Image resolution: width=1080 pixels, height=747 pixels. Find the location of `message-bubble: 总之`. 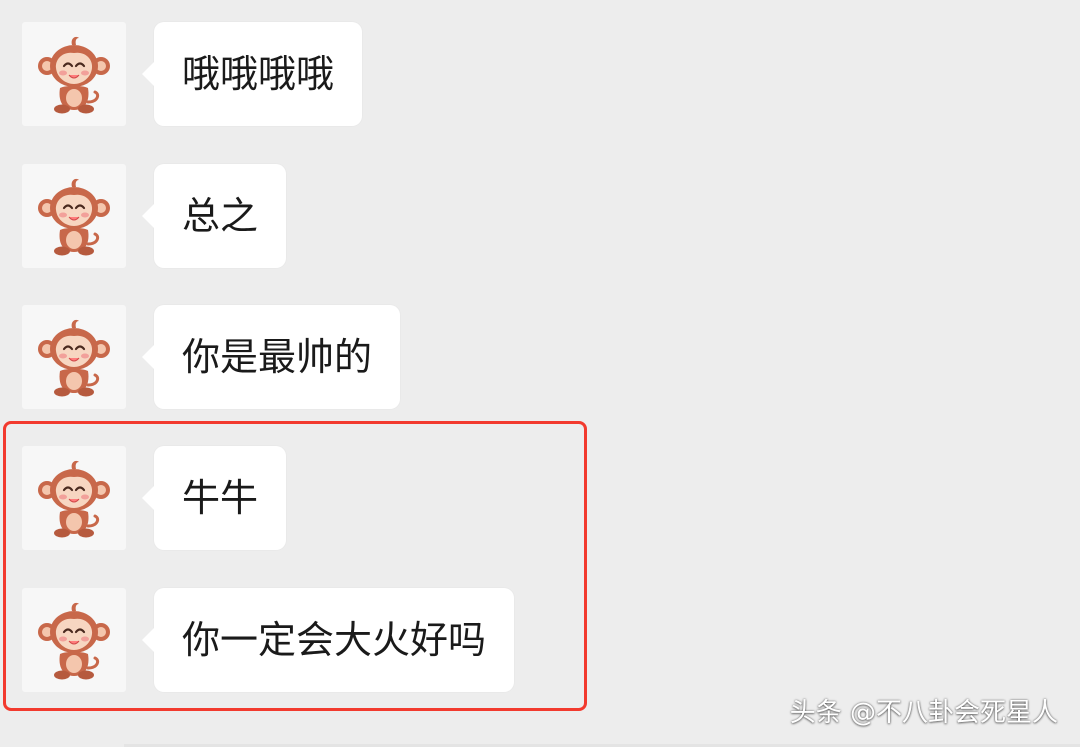

message-bubble: 总之 is located at coordinates (214, 216).